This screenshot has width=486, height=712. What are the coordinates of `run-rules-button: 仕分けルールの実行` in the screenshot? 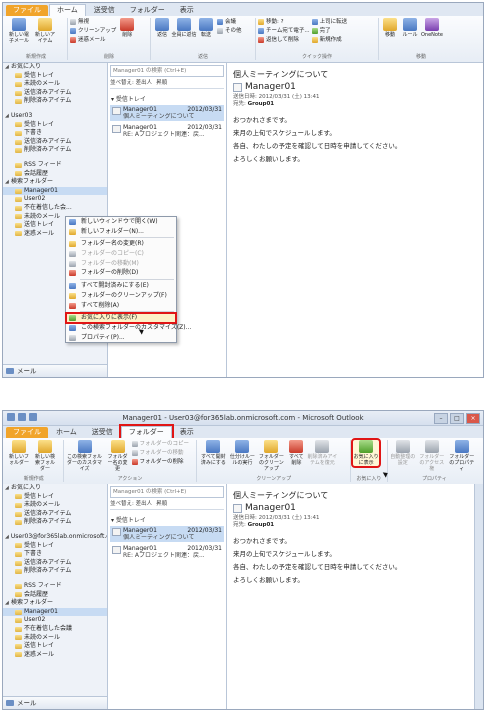 It's located at (242, 453).